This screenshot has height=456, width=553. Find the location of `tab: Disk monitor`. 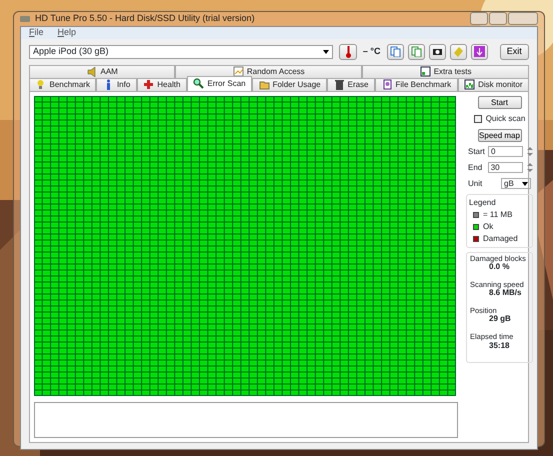

tab: Disk monitor is located at coordinates (494, 84).